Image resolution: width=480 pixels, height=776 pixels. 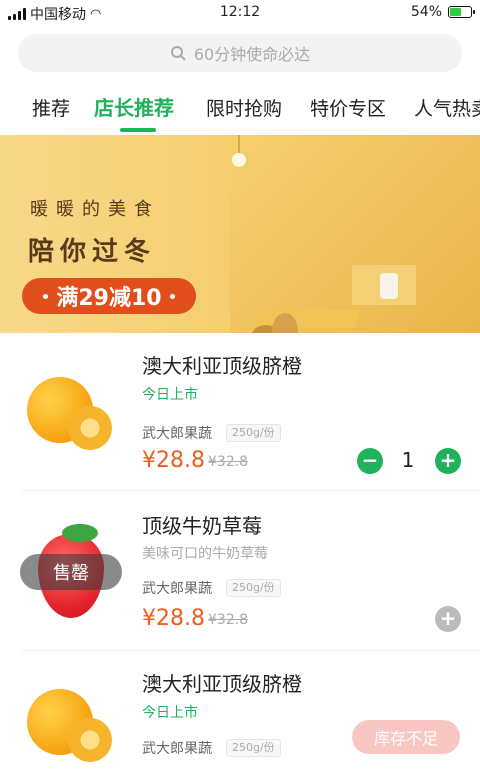 What do you see at coordinates (92, 252) in the screenshot?
I see `banner-line2: 陪你过冬` at bounding box center [92, 252].